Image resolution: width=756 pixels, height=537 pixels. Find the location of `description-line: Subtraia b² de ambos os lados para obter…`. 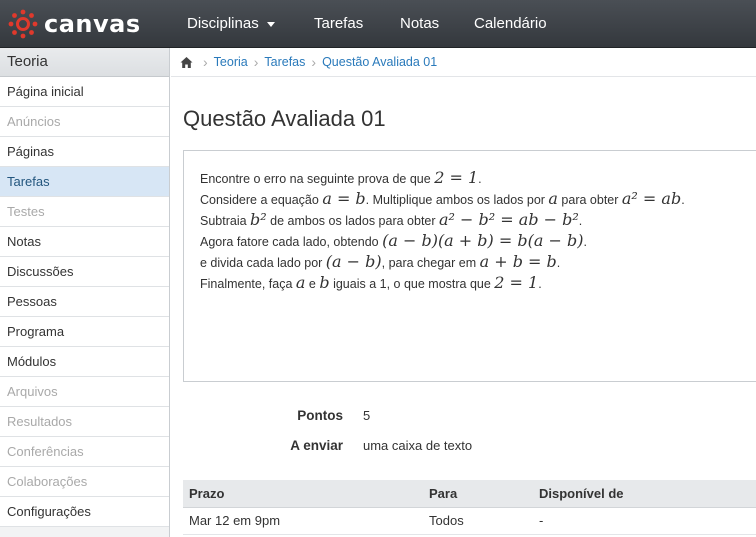

description-line: Subtraia b² de ambos os lados para obter… is located at coordinates (478, 219).